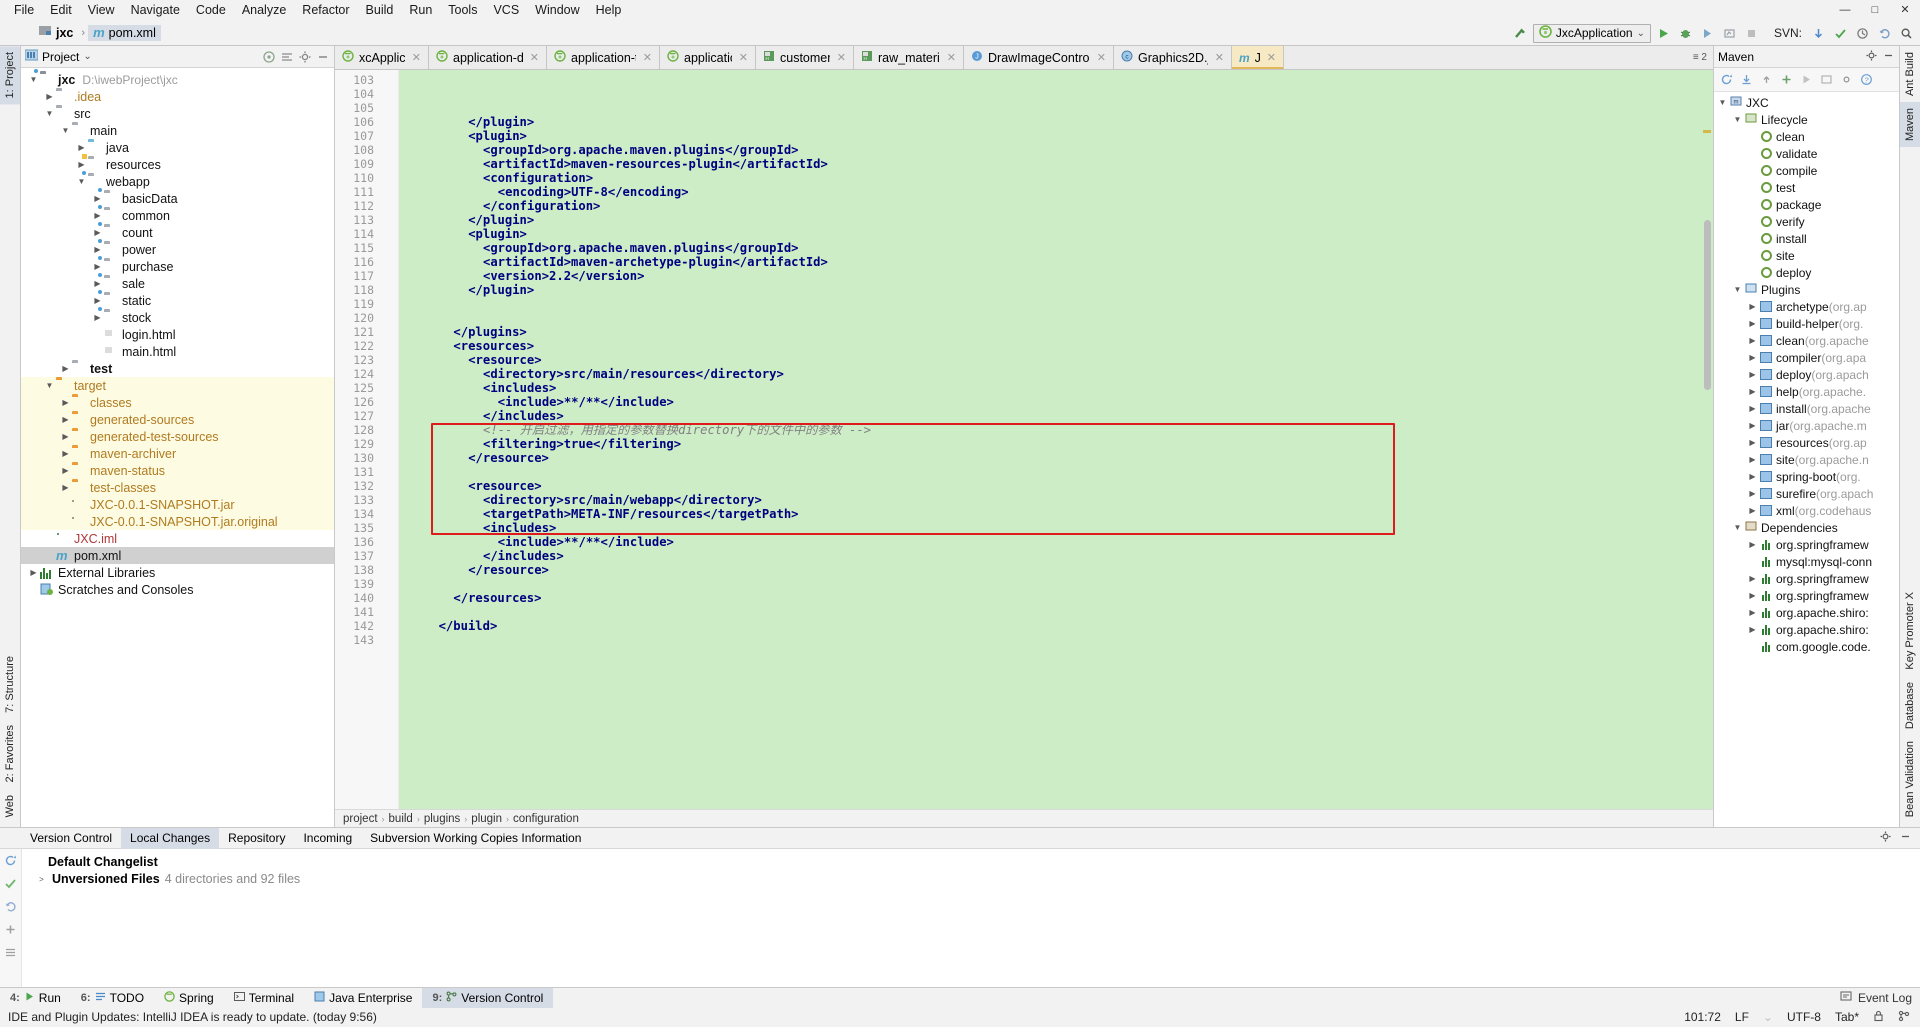 The width and height of the screenshot is (1920, 1027). Describe the element at coordinates (11, 884) in the screenshot. I see `check-icon` at that location.